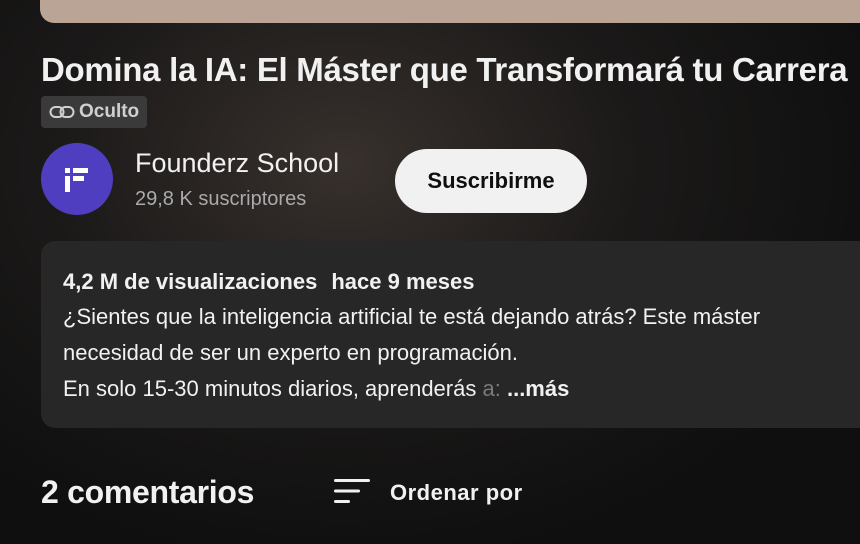 The height and width of the screenshot is (544, 860). Describe the element at coordinates (450, 11) in the screenshot. I see `video-player` at that location.